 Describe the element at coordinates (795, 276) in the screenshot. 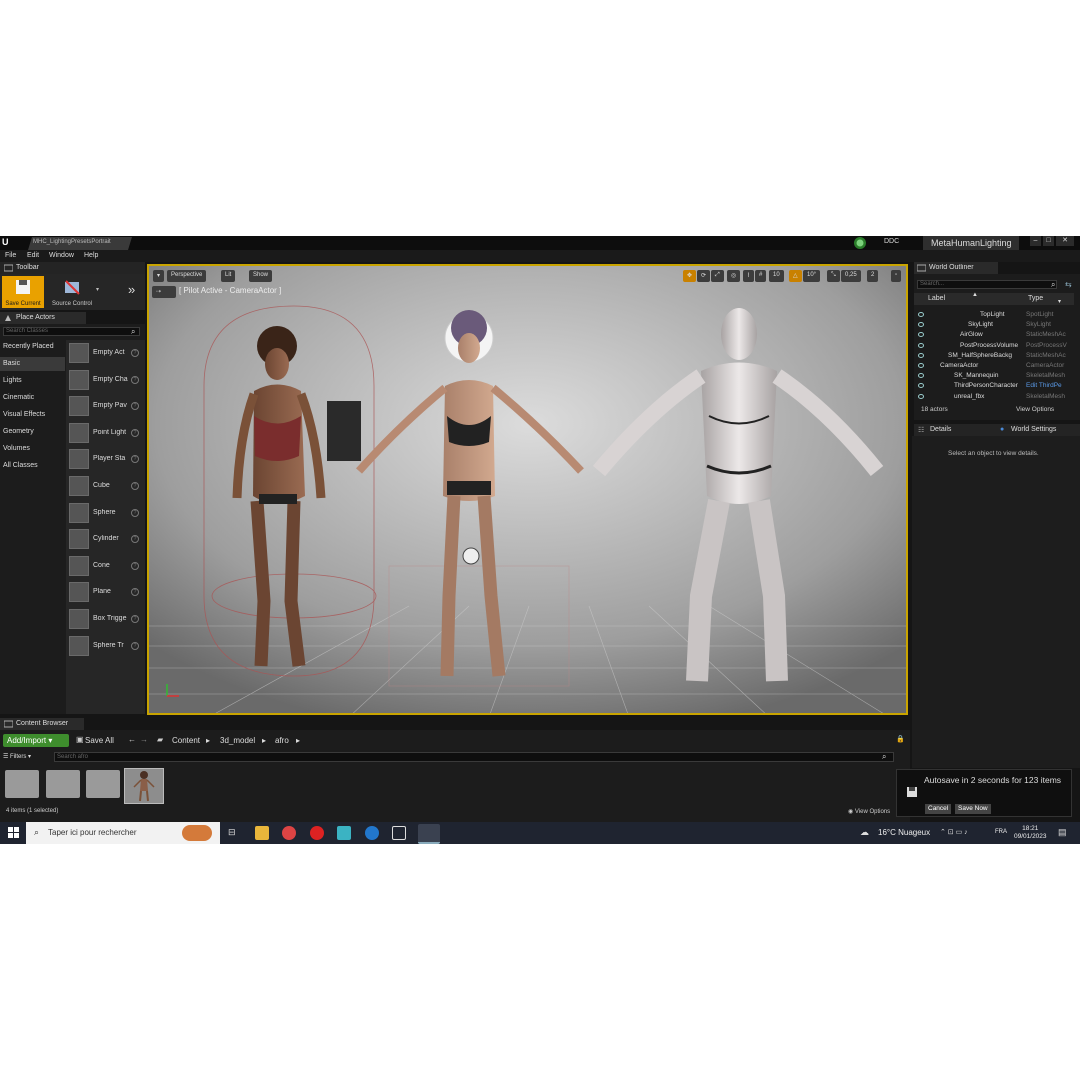

I see `rotation-snap-icon: △` at that location.